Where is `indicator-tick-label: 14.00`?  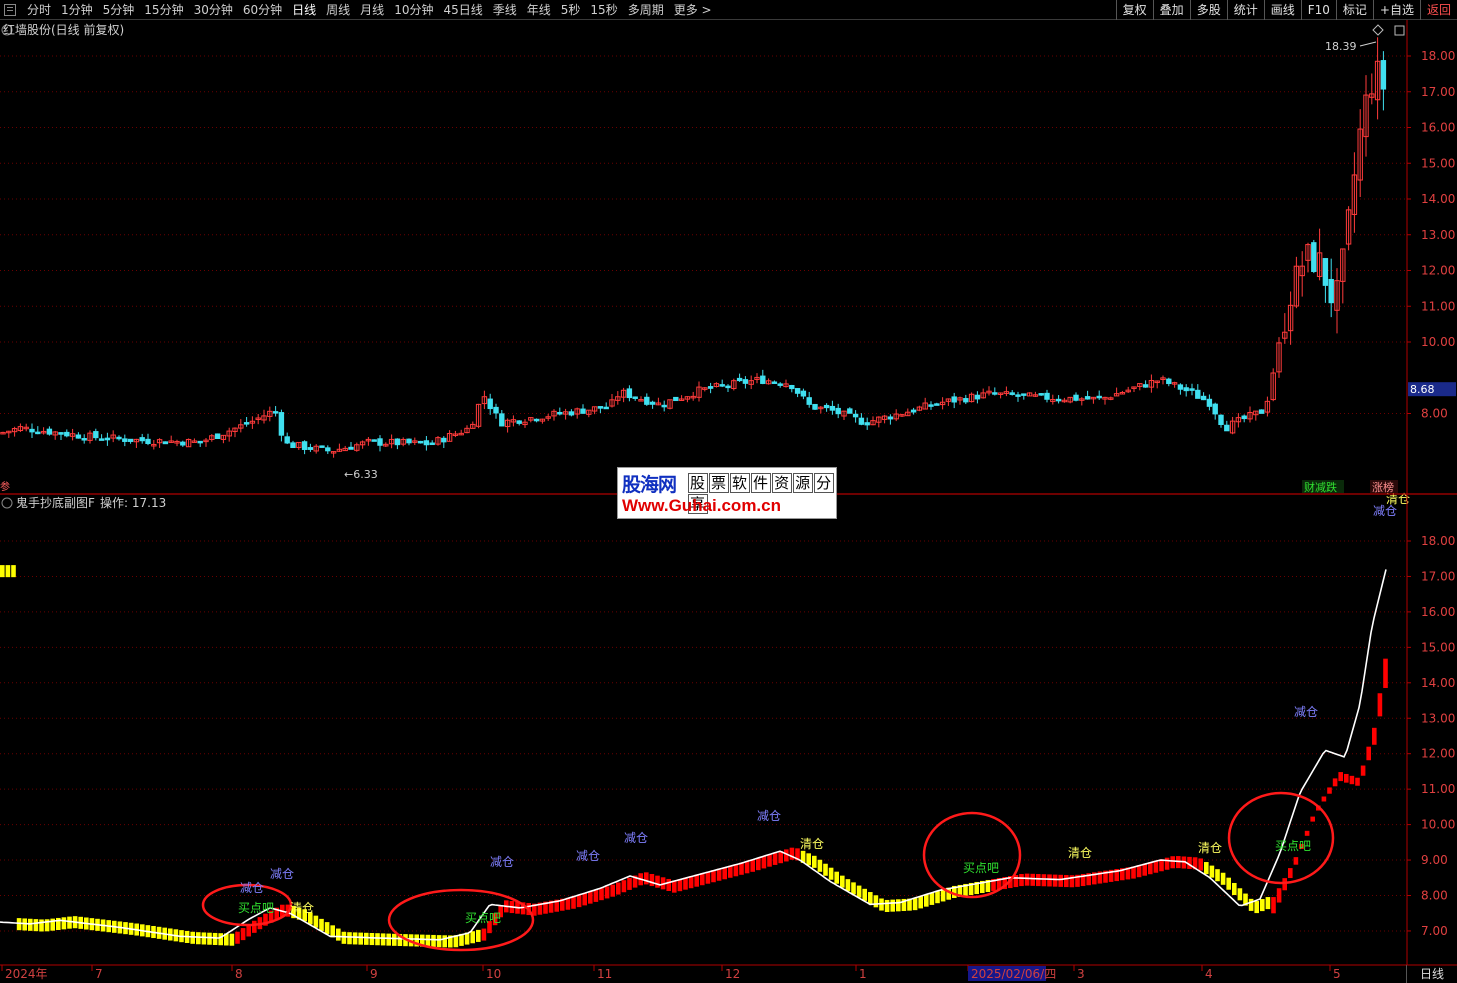
indicator-tick-label: 14.00 is located at coordinates (1438, 683).